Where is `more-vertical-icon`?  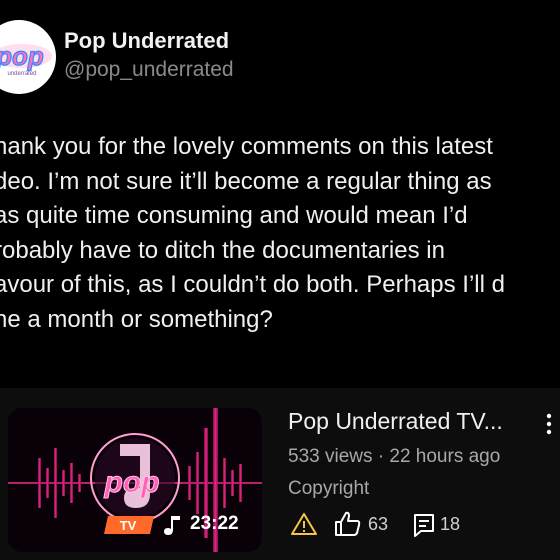 more-vertical-icon is located at coordinates (549, 424).